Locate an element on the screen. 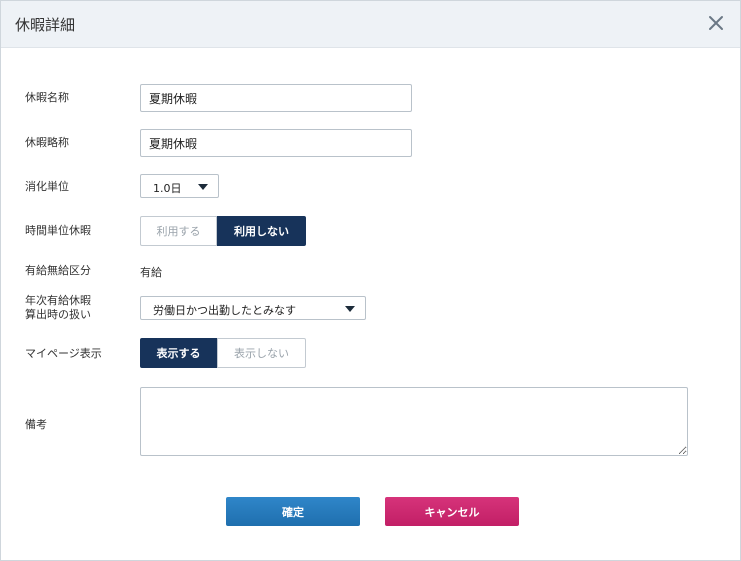 This screenshot has height=561, width=741. mypage-display-toggle: 表示する 表示しない is located at coordinates (223, 353).